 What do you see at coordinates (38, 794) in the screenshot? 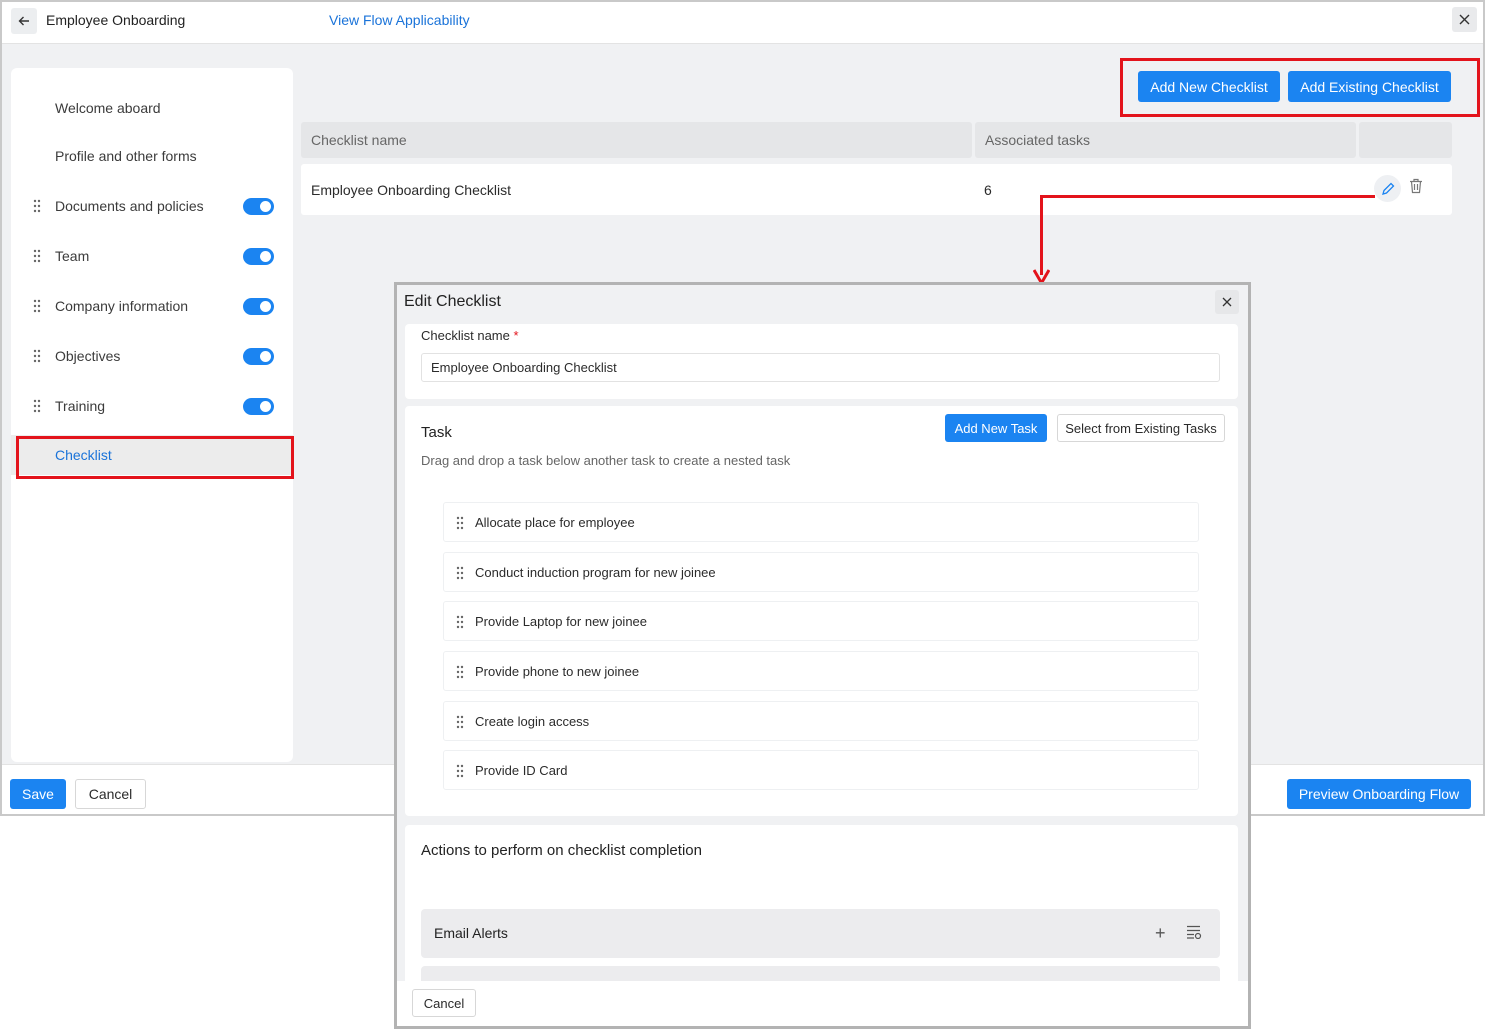
I see `save-button: Save` at bounding box center [38, 794].